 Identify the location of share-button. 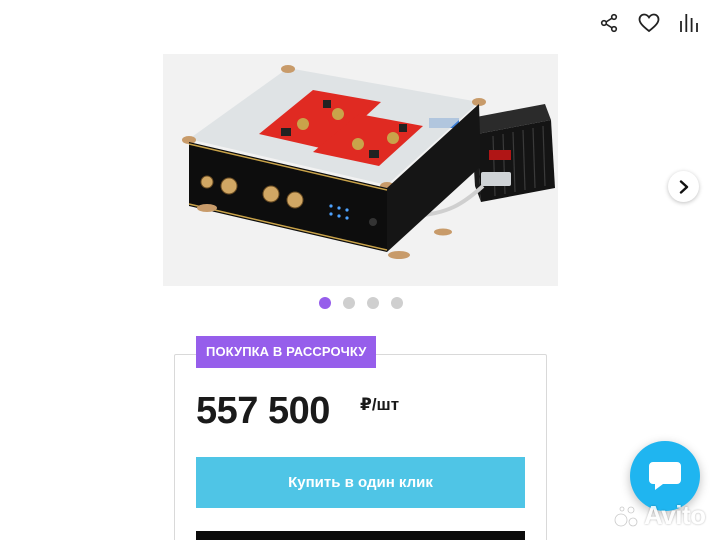
(609, 23).